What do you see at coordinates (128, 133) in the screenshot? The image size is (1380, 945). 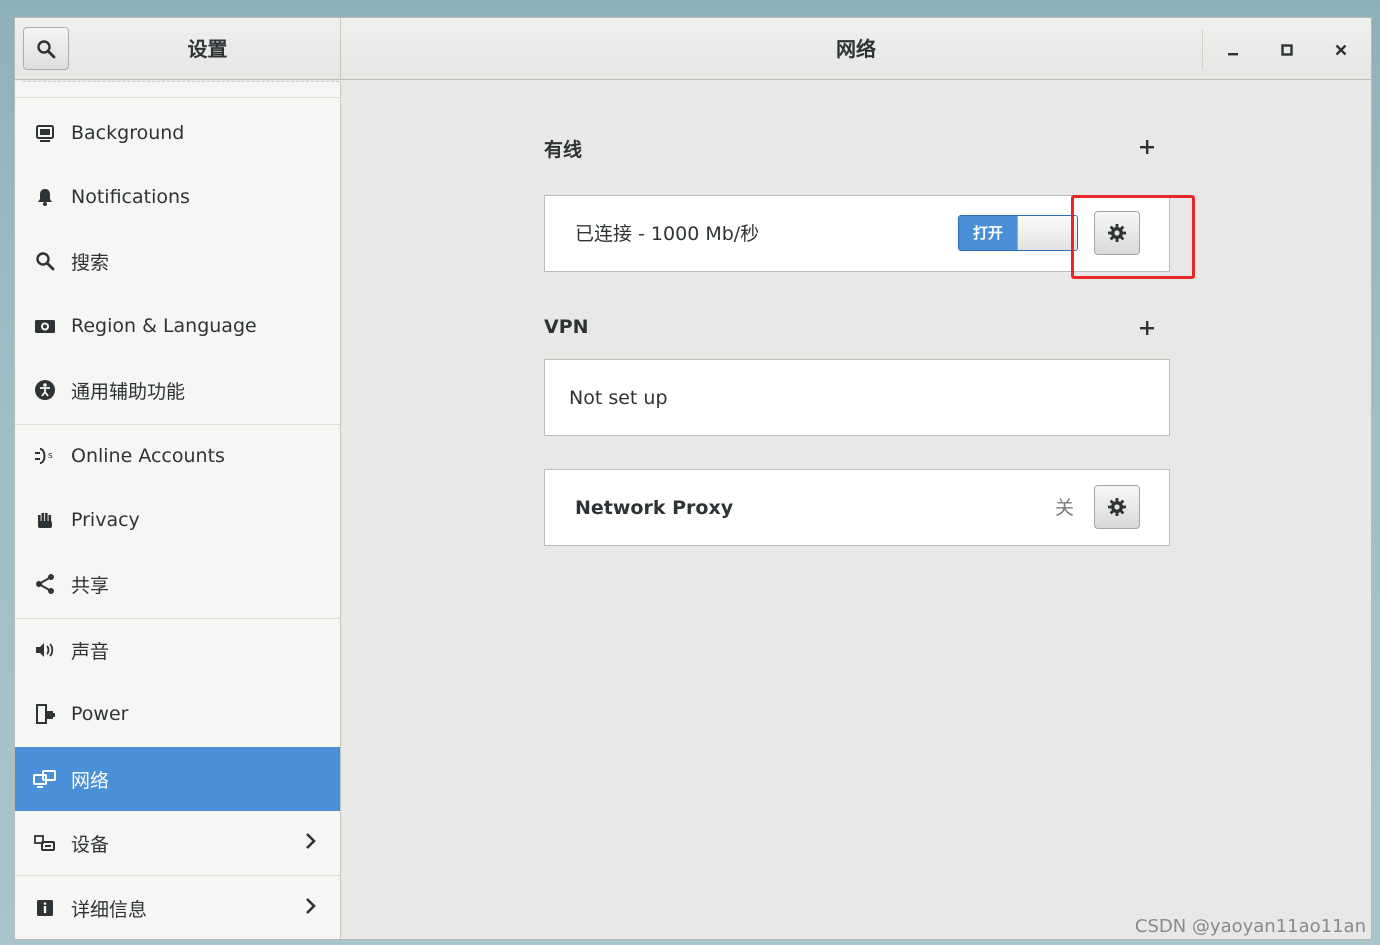 I see `sidebar-item-label: Background` at bounding box center [128, 133].